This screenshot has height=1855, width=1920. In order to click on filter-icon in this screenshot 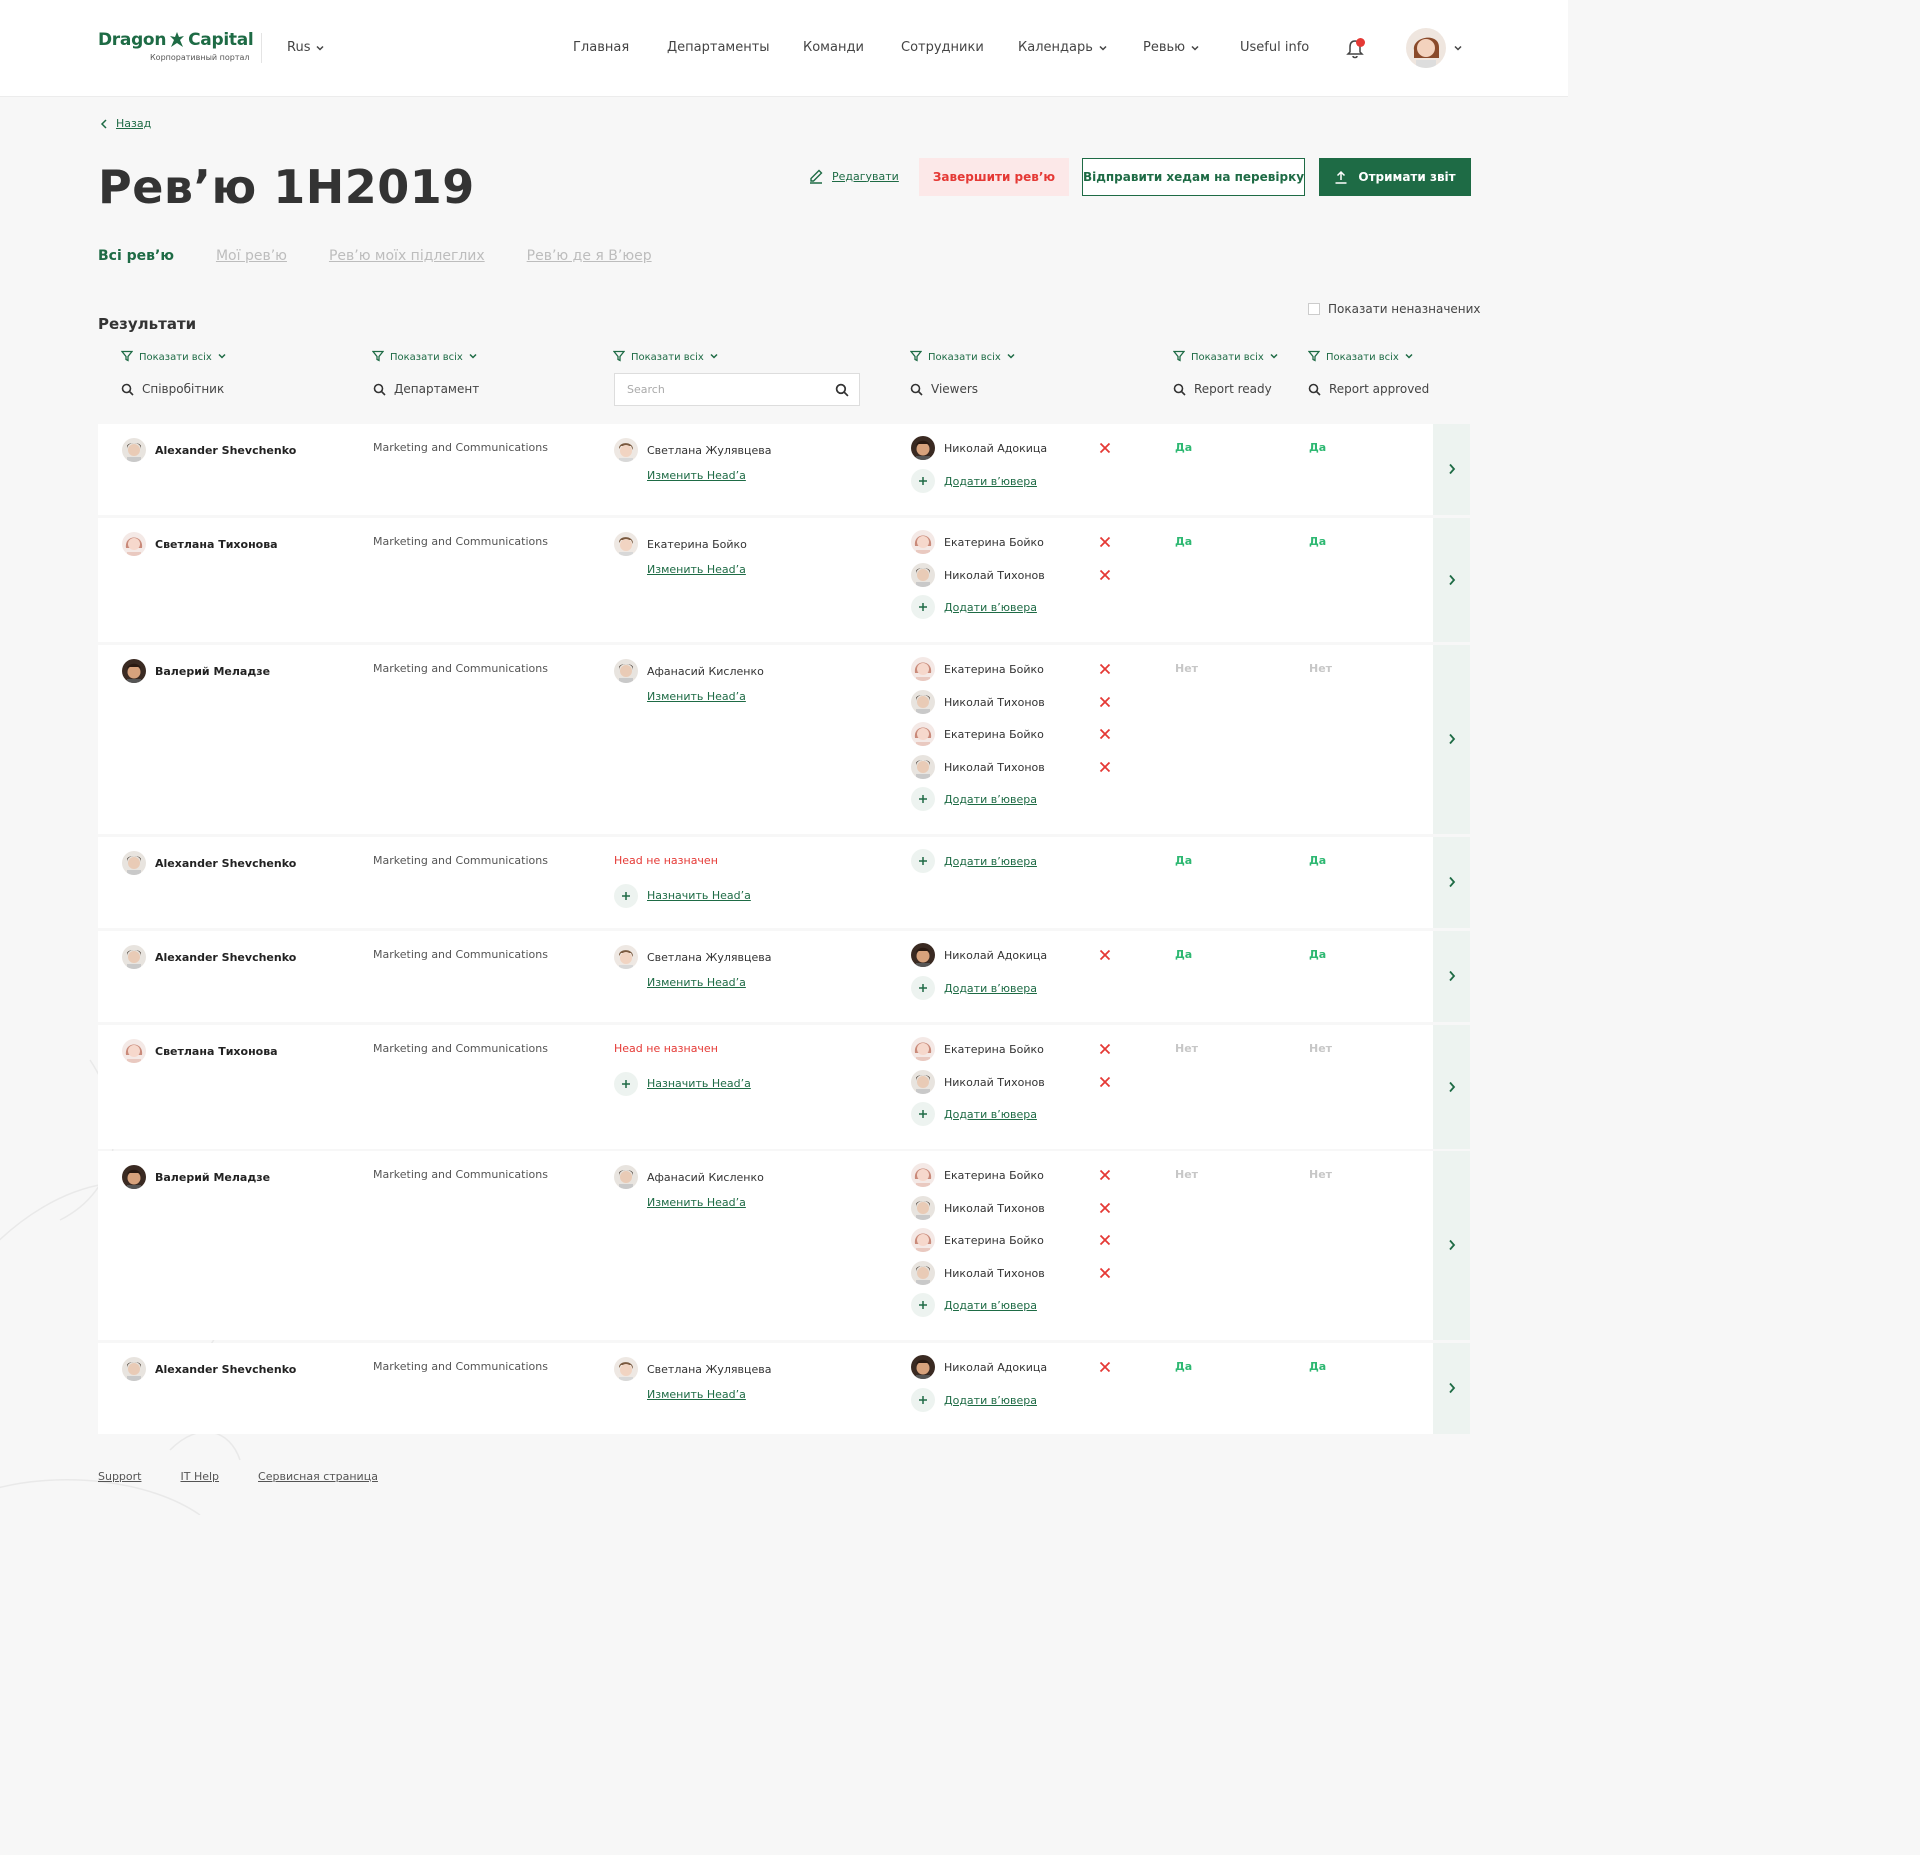, I will do `click(1179, 357)`.